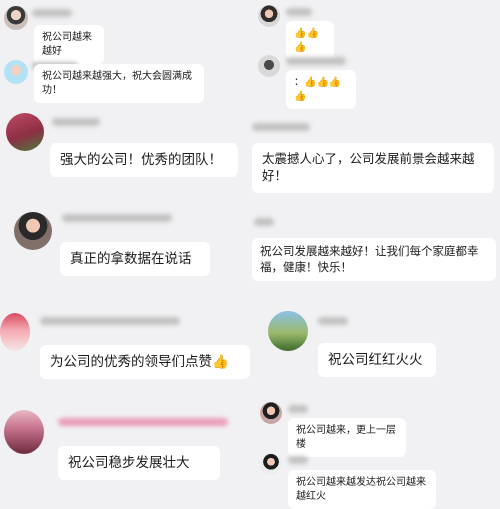 This screenshot has width=500, height=509. I want to click on comment-bubble: 祝公司稳步发展壮大, so click(139, 463).